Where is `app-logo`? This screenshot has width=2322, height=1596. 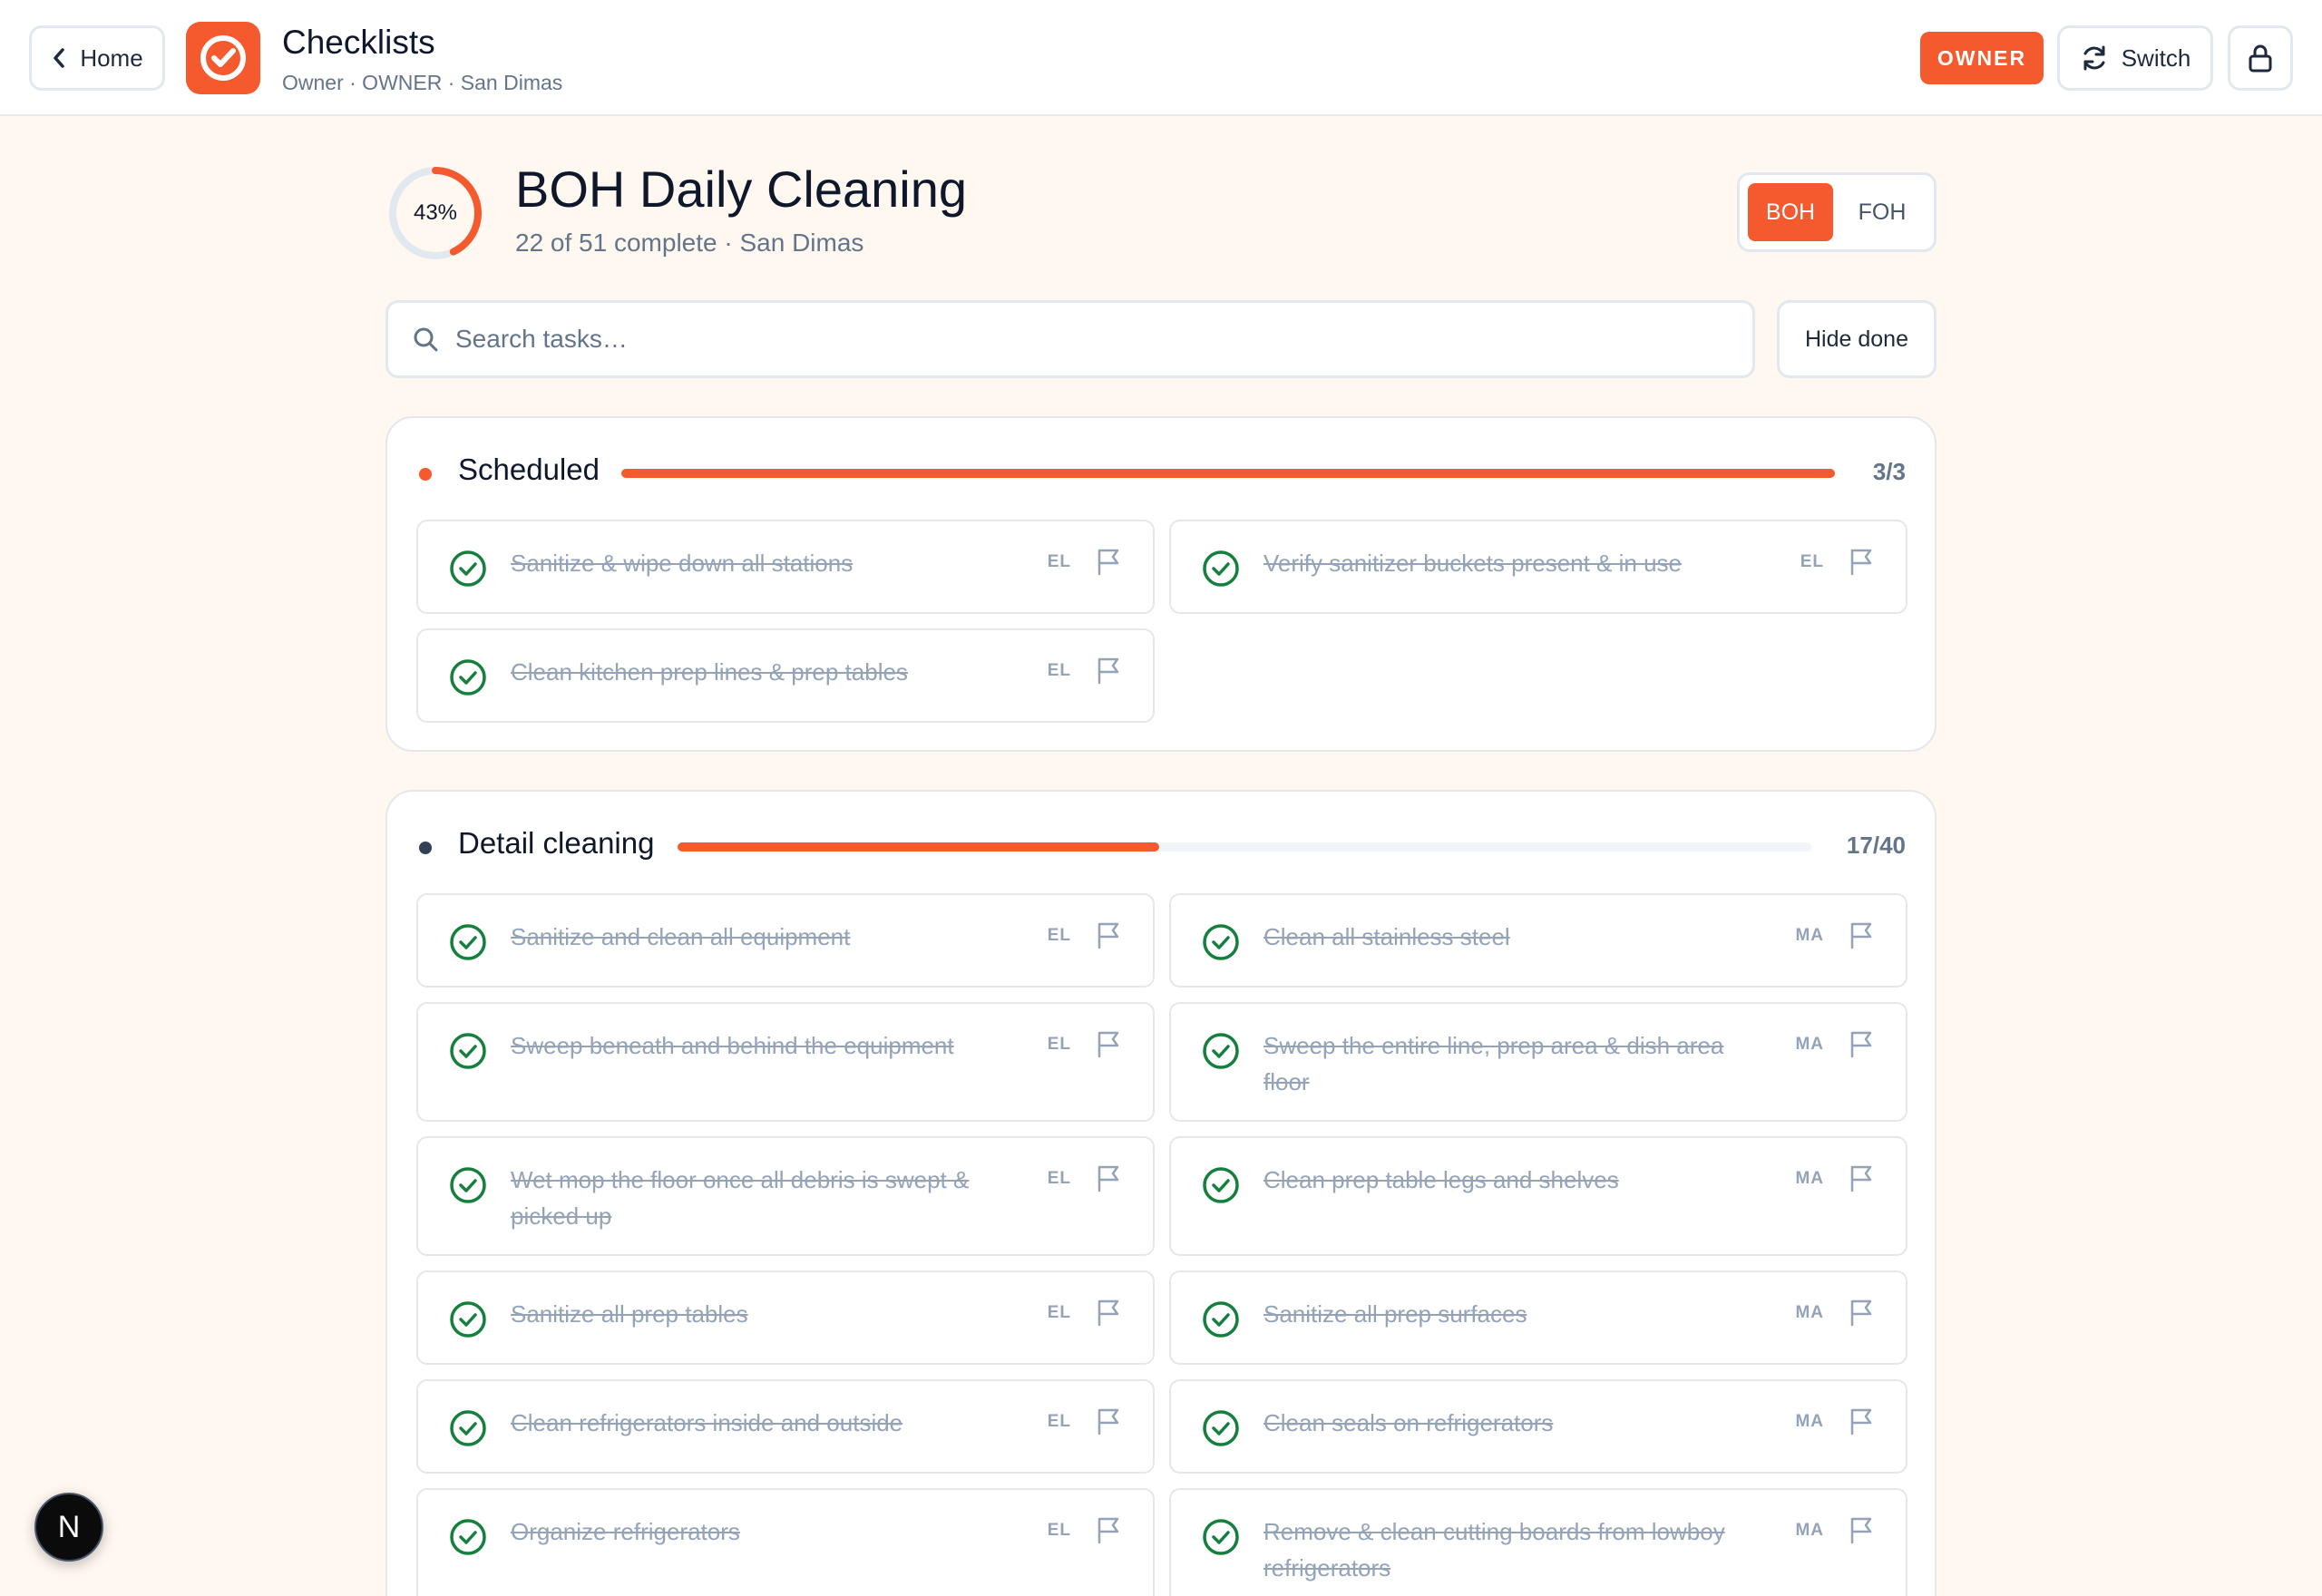
app-logo is located at coordinates (223, 58).